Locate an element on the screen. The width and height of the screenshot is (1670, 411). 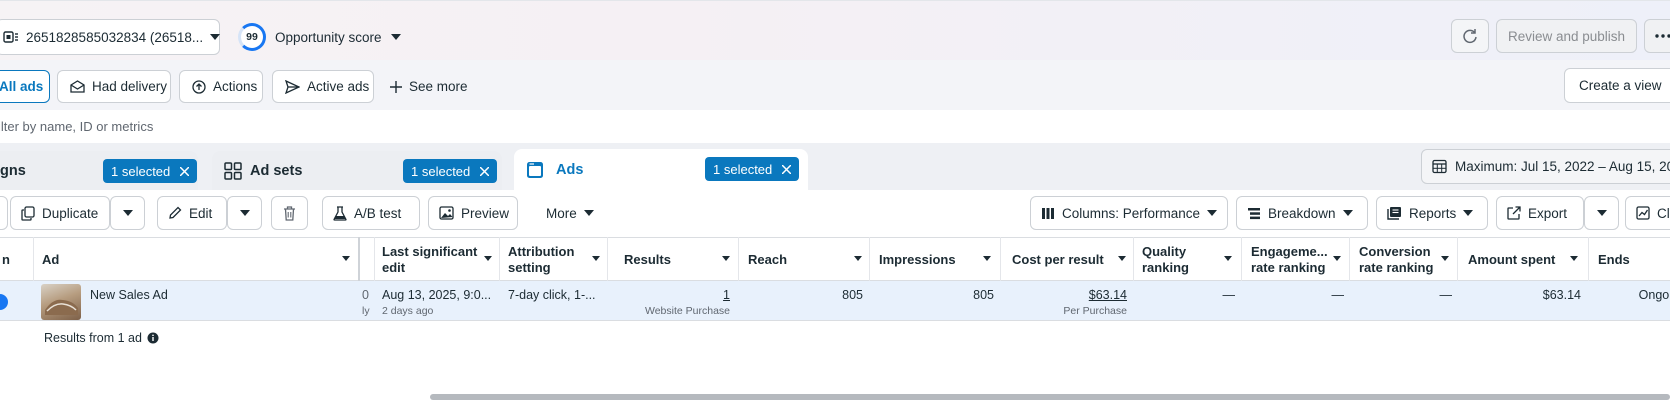
col-header-label: Cost per result is located at coordinates (1058, 259).